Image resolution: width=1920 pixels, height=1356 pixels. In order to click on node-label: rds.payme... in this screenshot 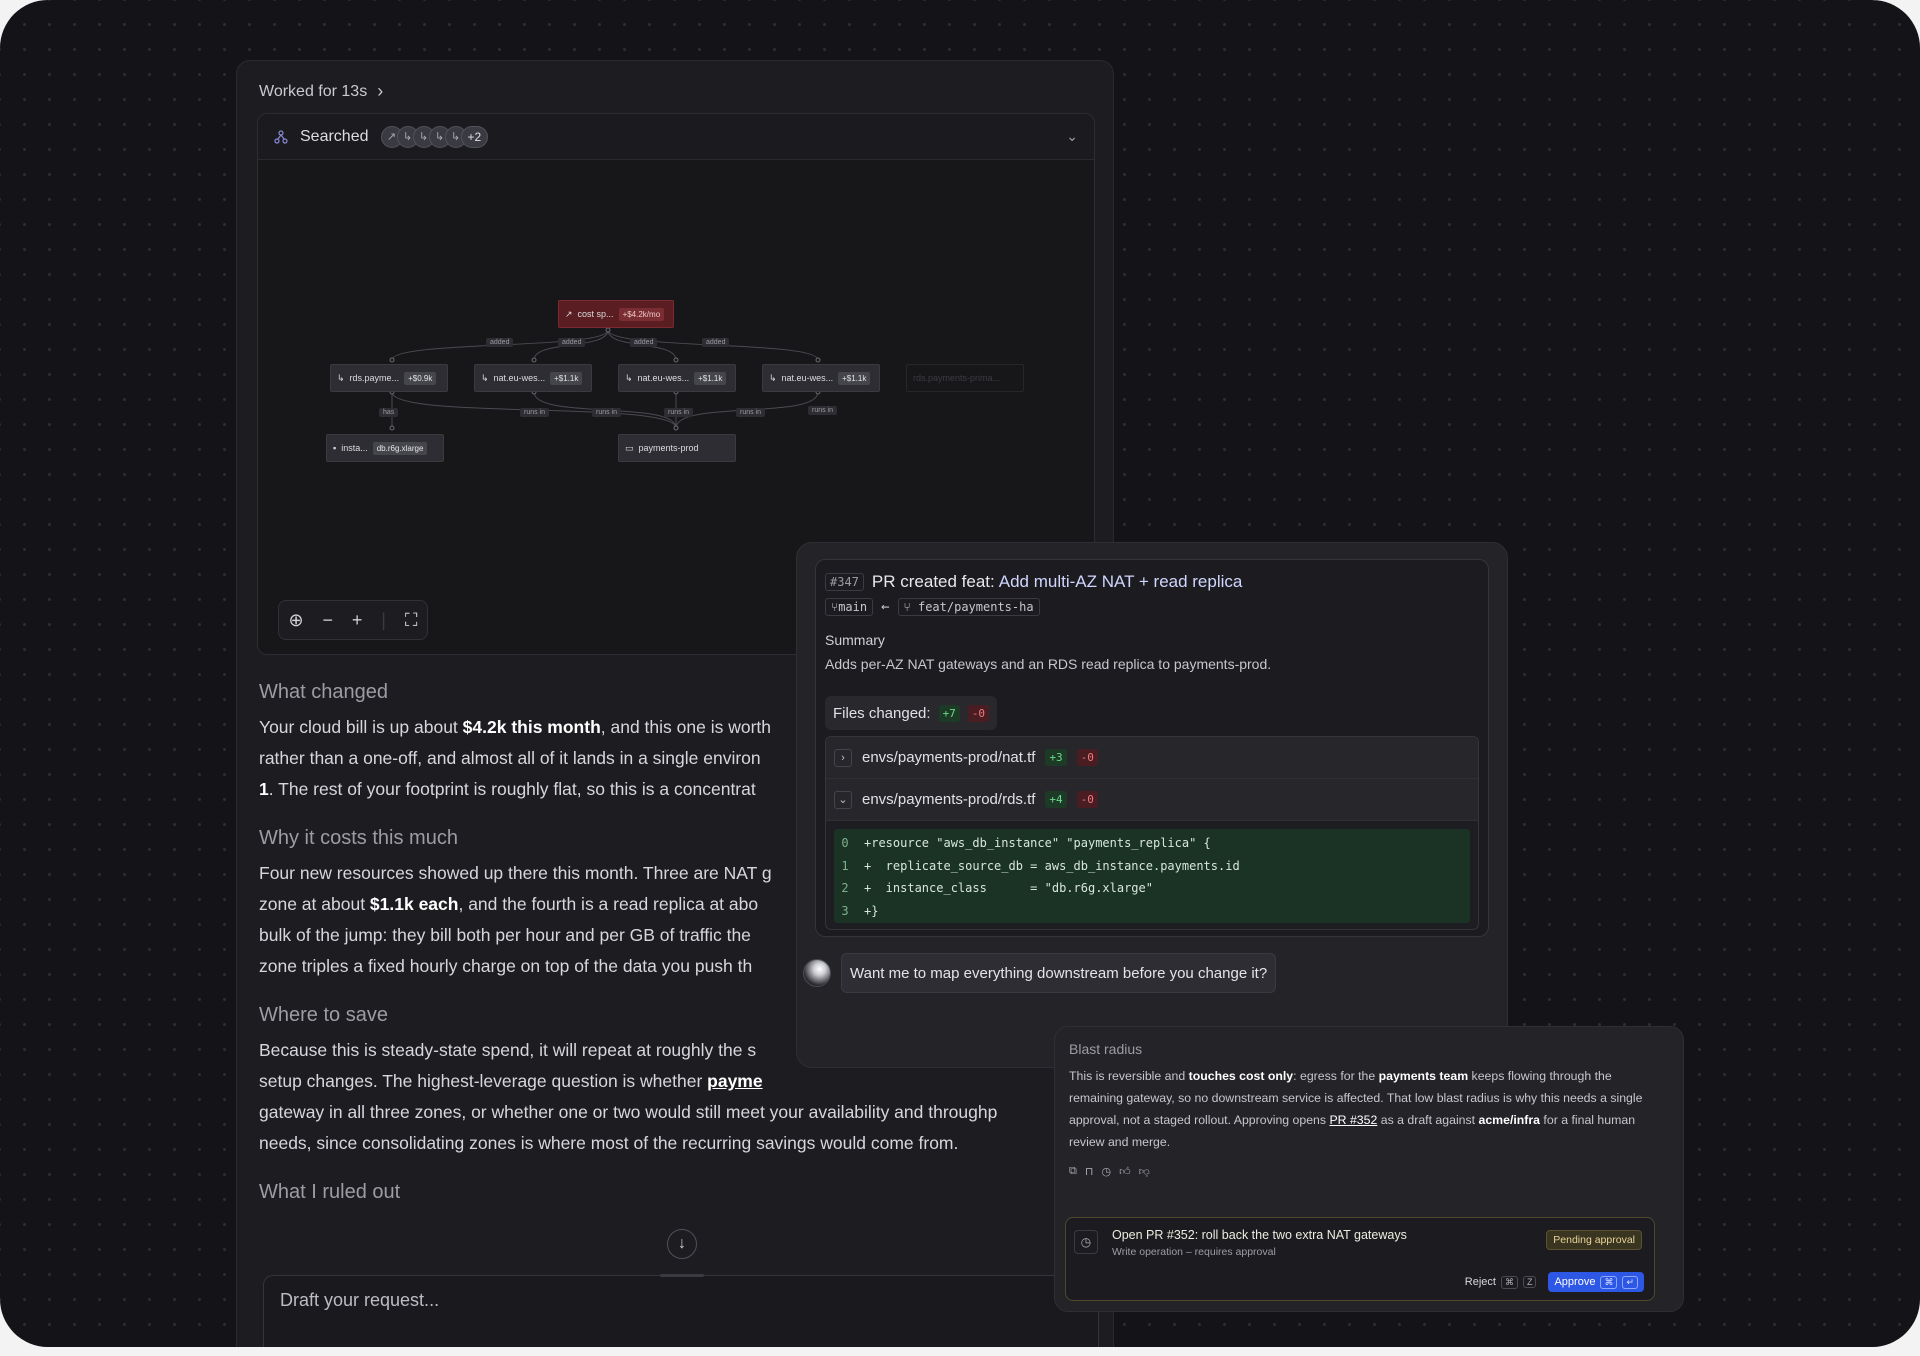, I will do `click(374, 378)`.